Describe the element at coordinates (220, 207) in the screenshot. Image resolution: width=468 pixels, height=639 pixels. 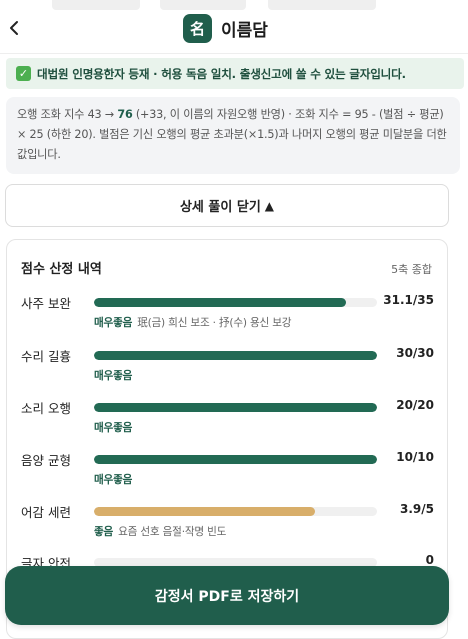
I see `toggle-detail-label: 상세 풀이 닫기` at that location.